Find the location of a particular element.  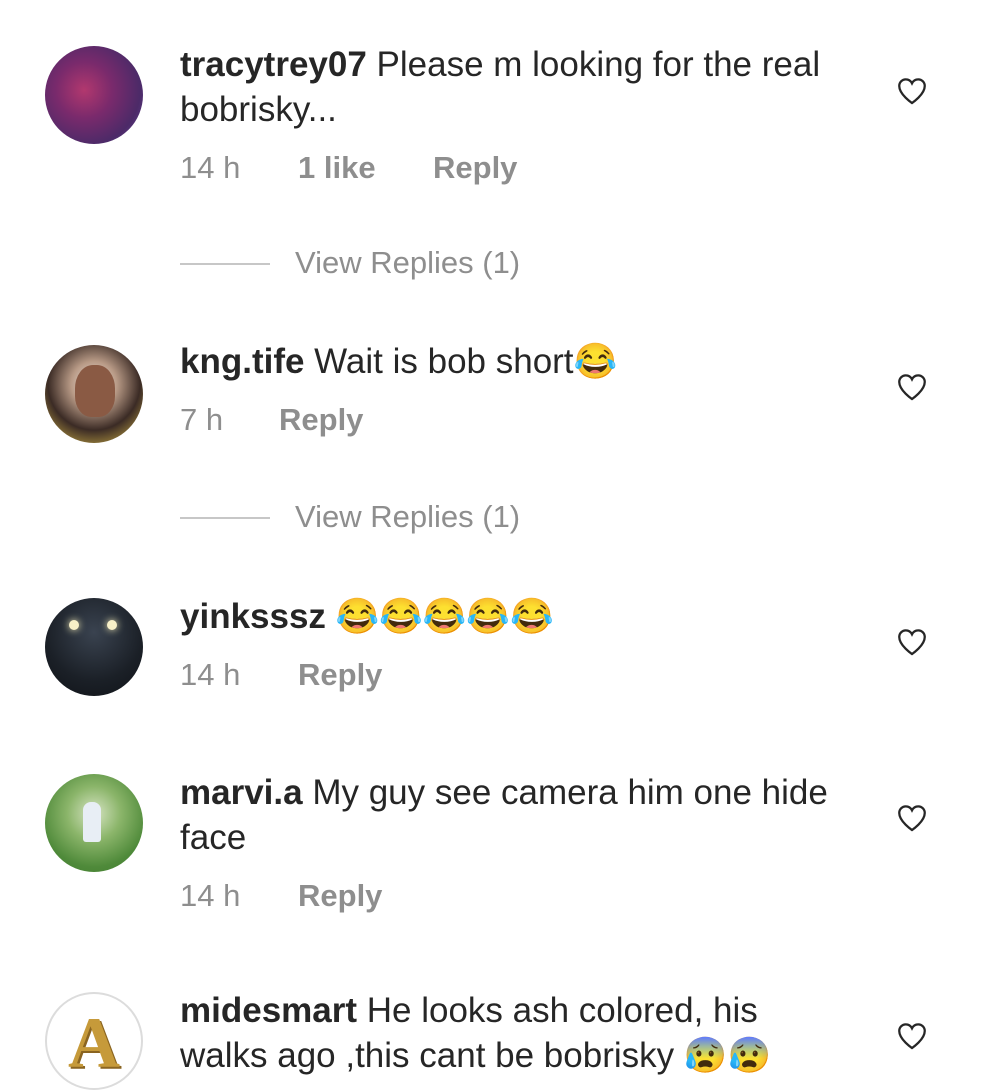

comment-username: yinksssz is located at coordinates (253, 616).